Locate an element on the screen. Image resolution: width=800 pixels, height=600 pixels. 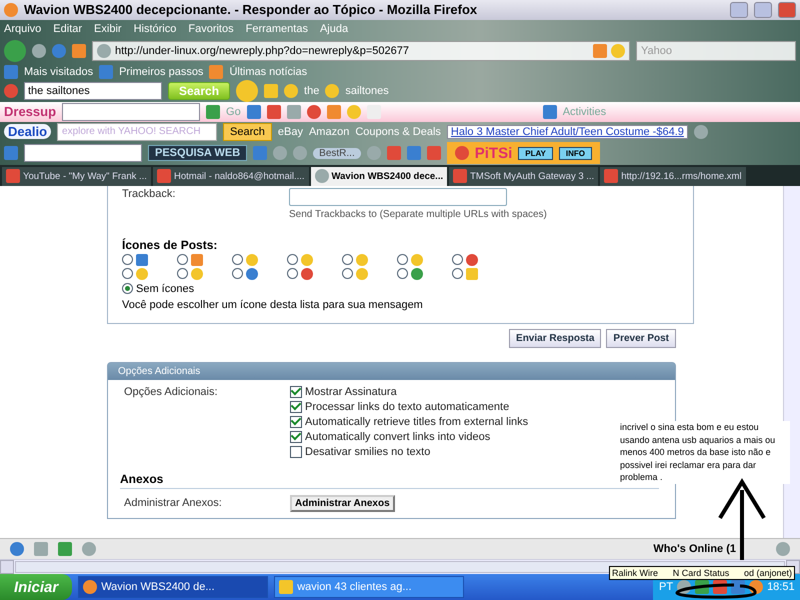
checkbox-label: Automatically convert links into videos is located at coordinates (397, 436).